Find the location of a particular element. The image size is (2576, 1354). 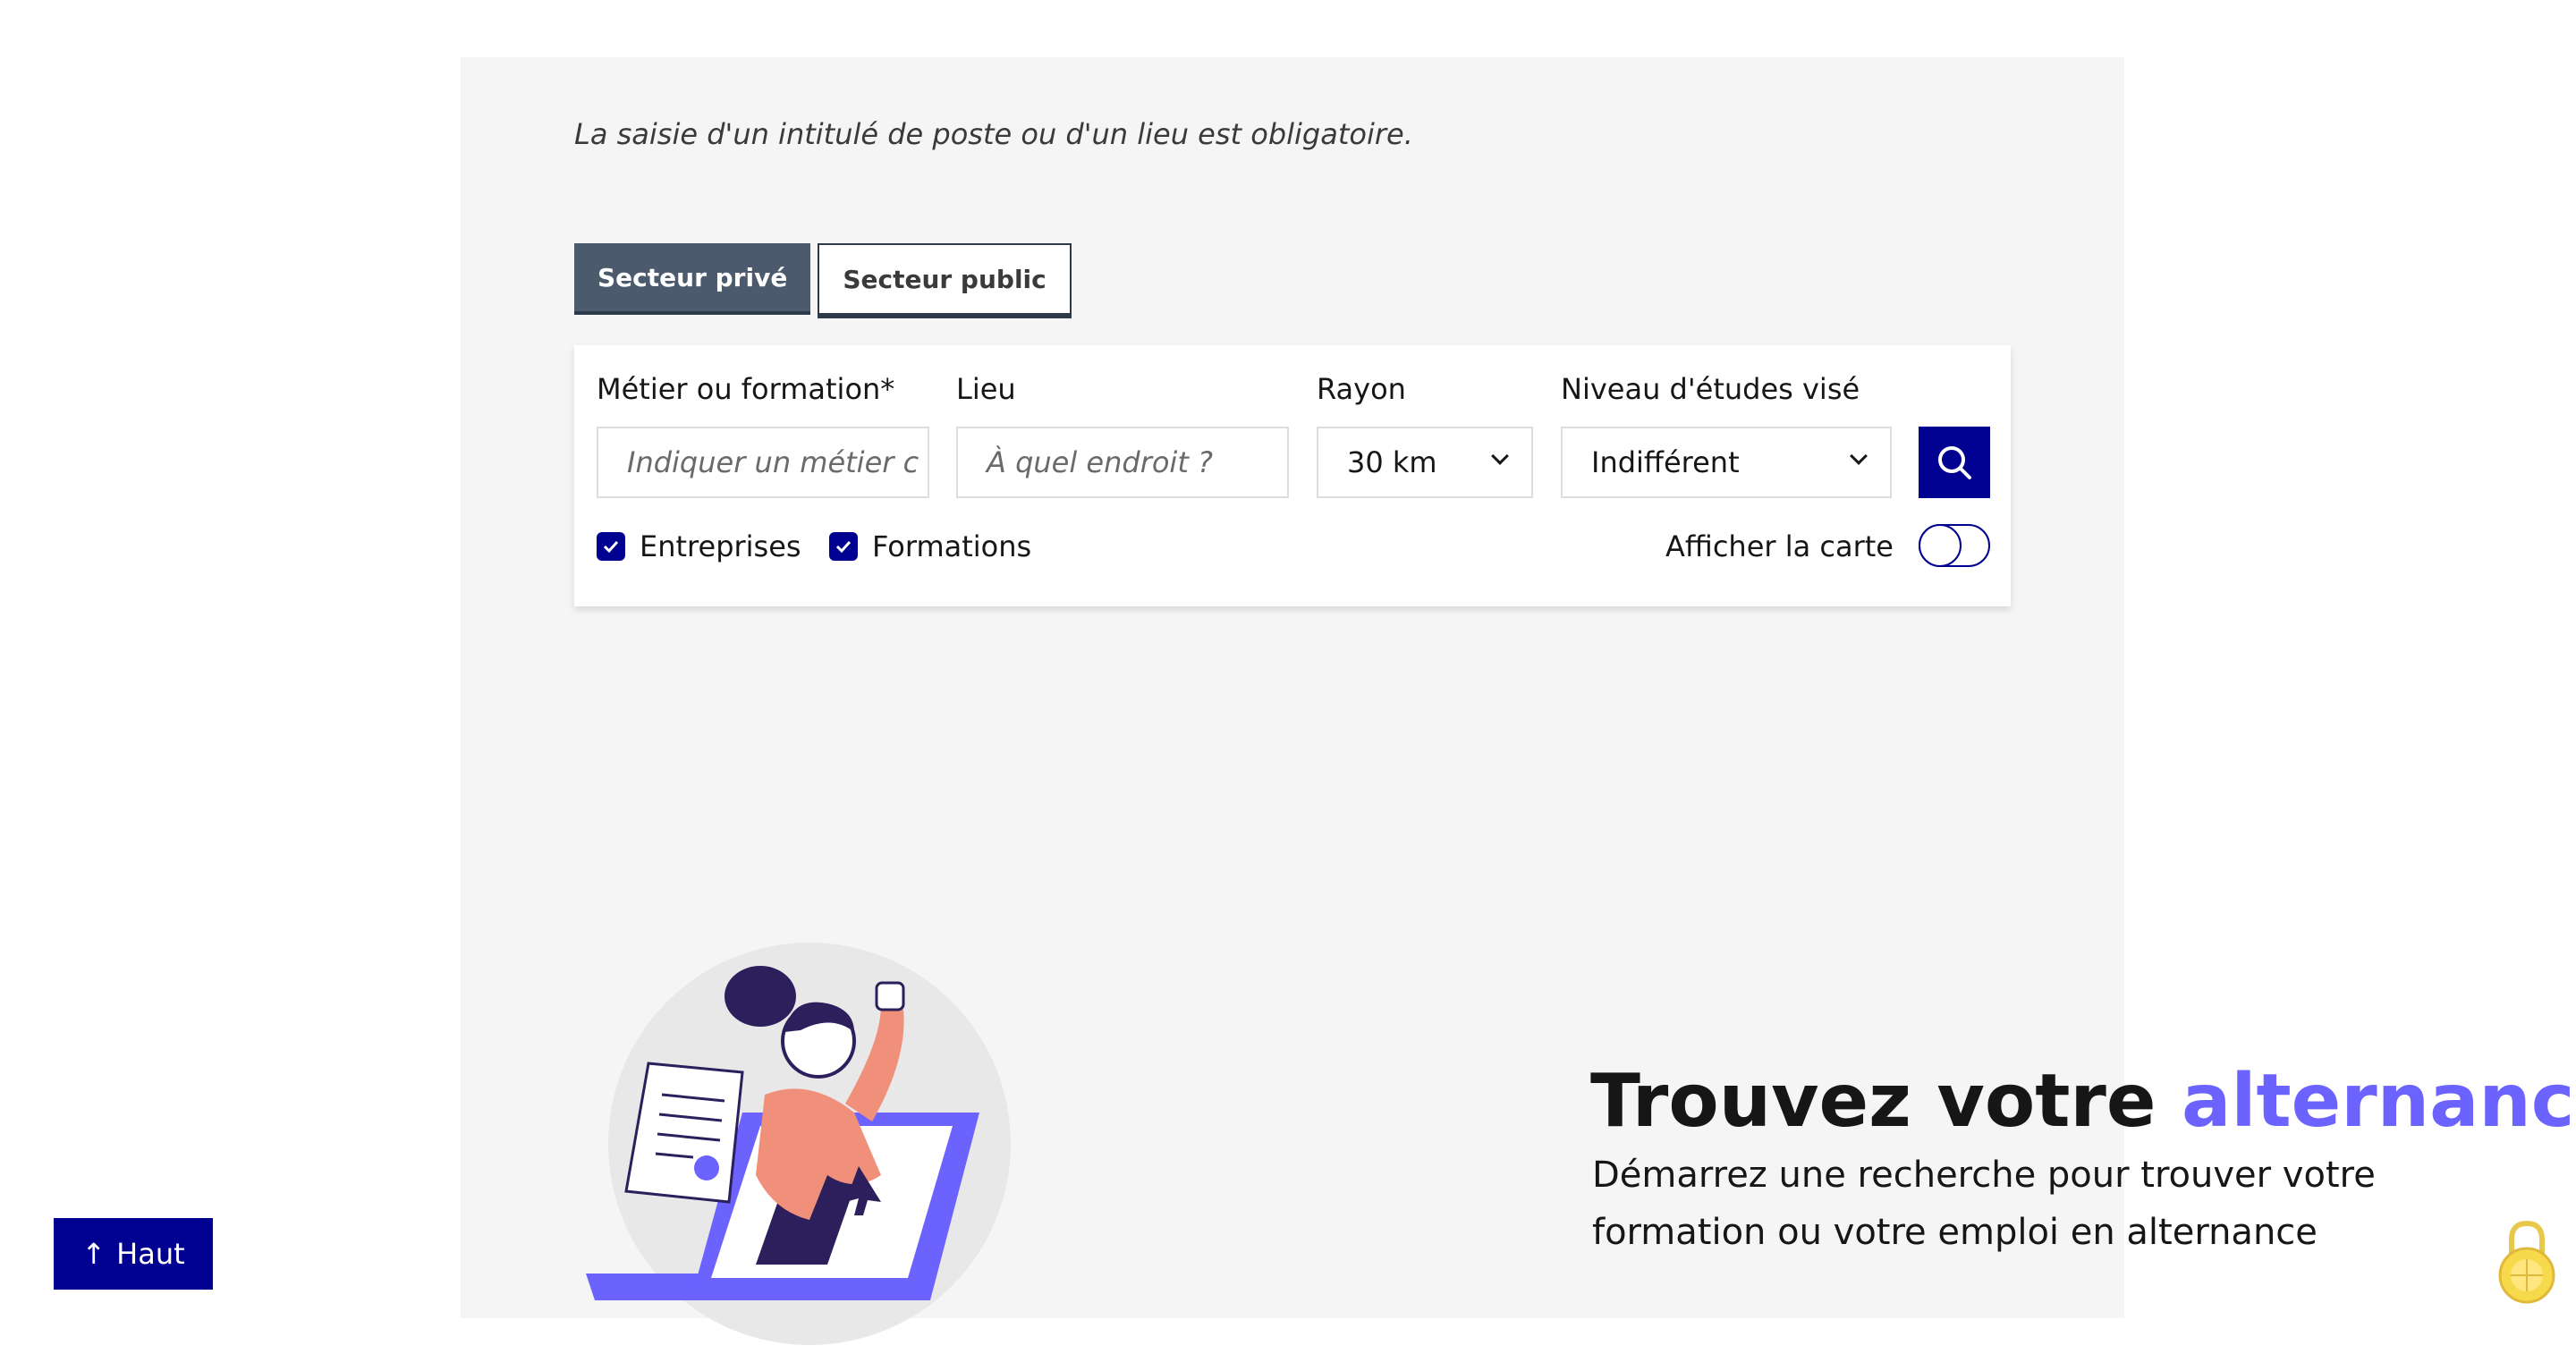

search-icon is located at coordinates (1954, 462).